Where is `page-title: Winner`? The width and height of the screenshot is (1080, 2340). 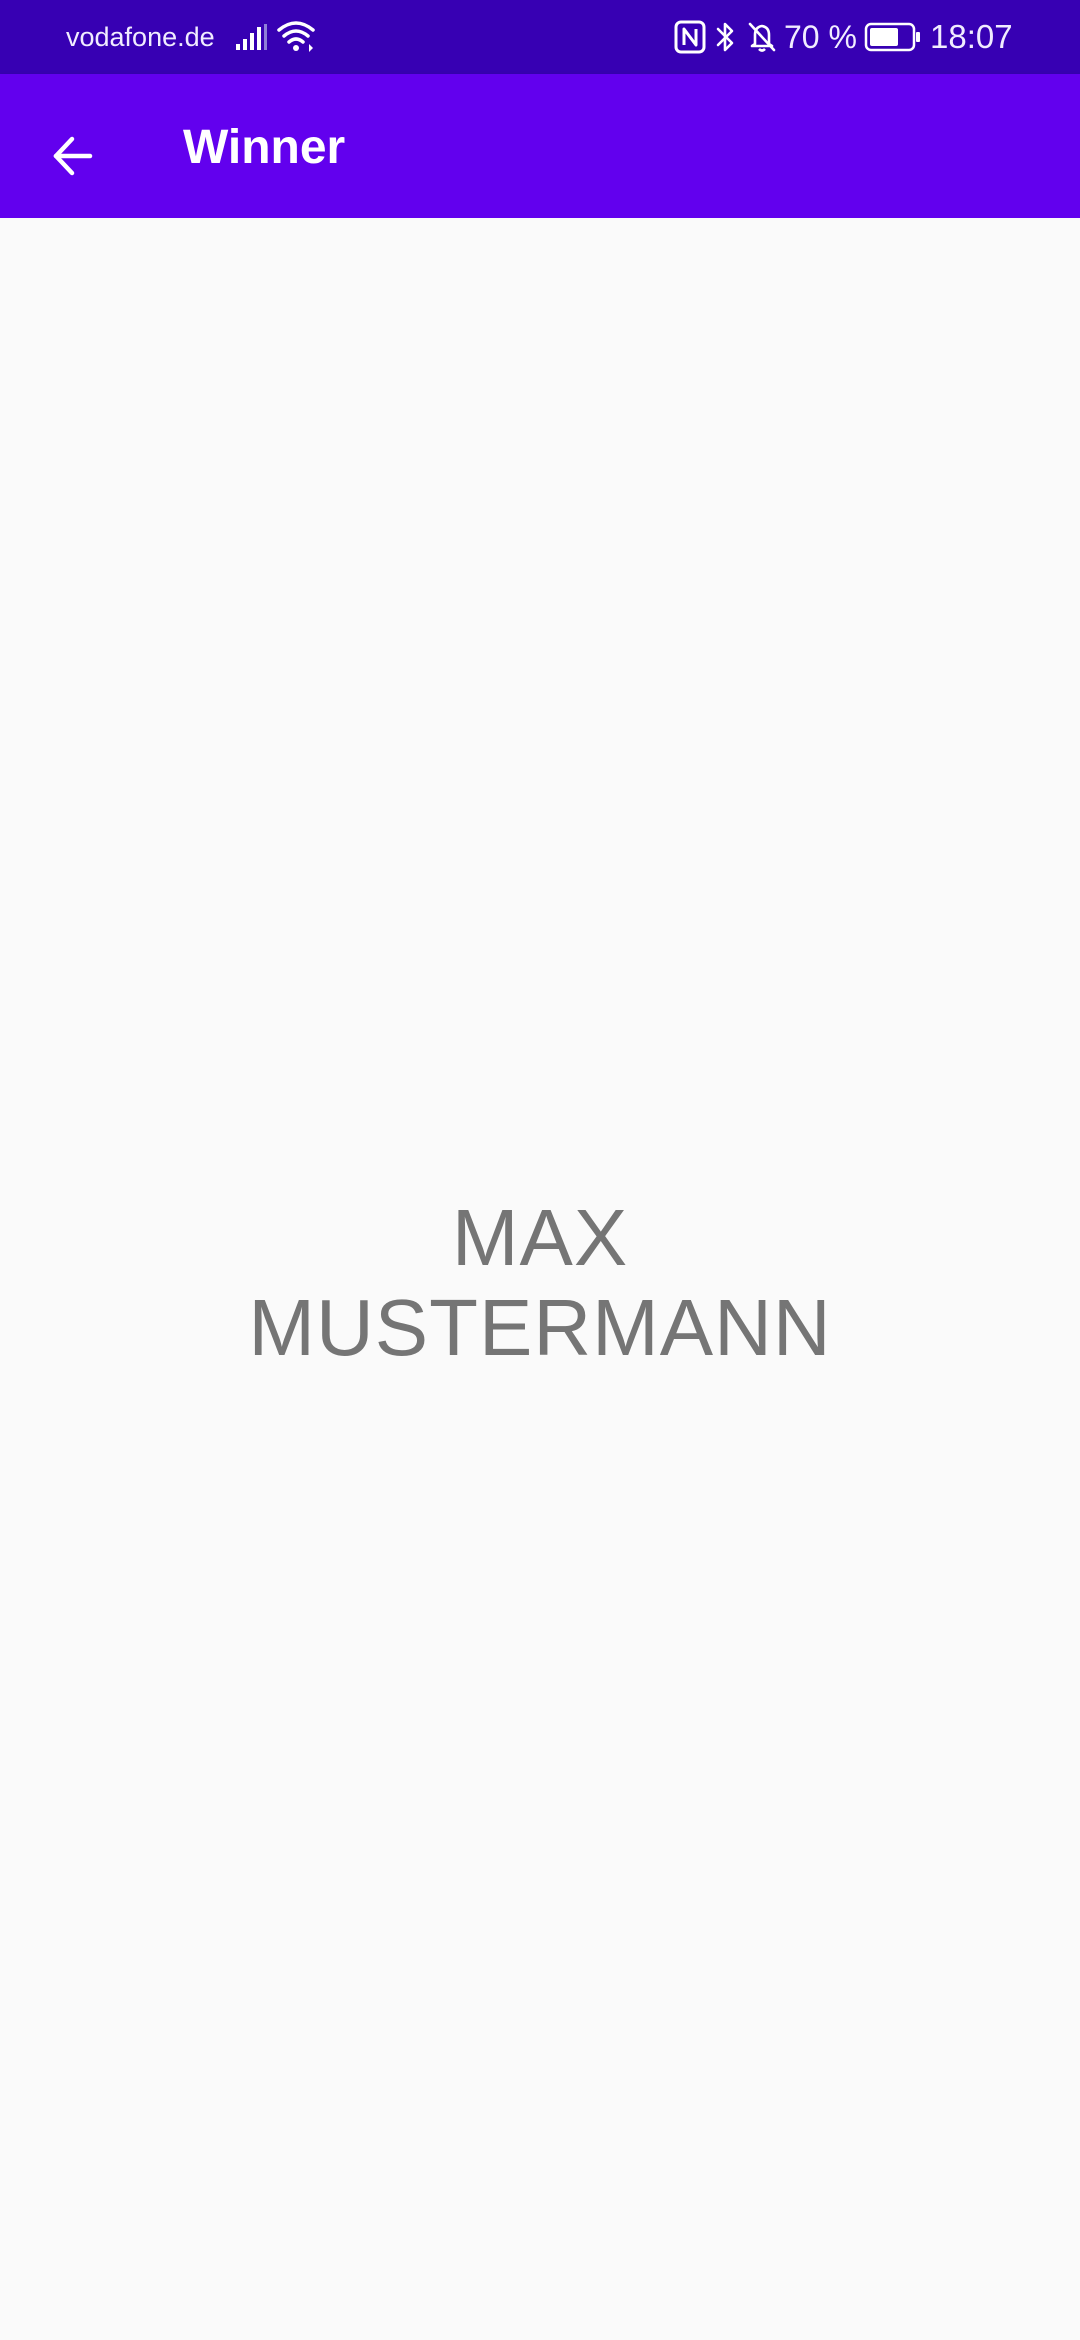 page-title: Winner is located at coordinates (264, 147).